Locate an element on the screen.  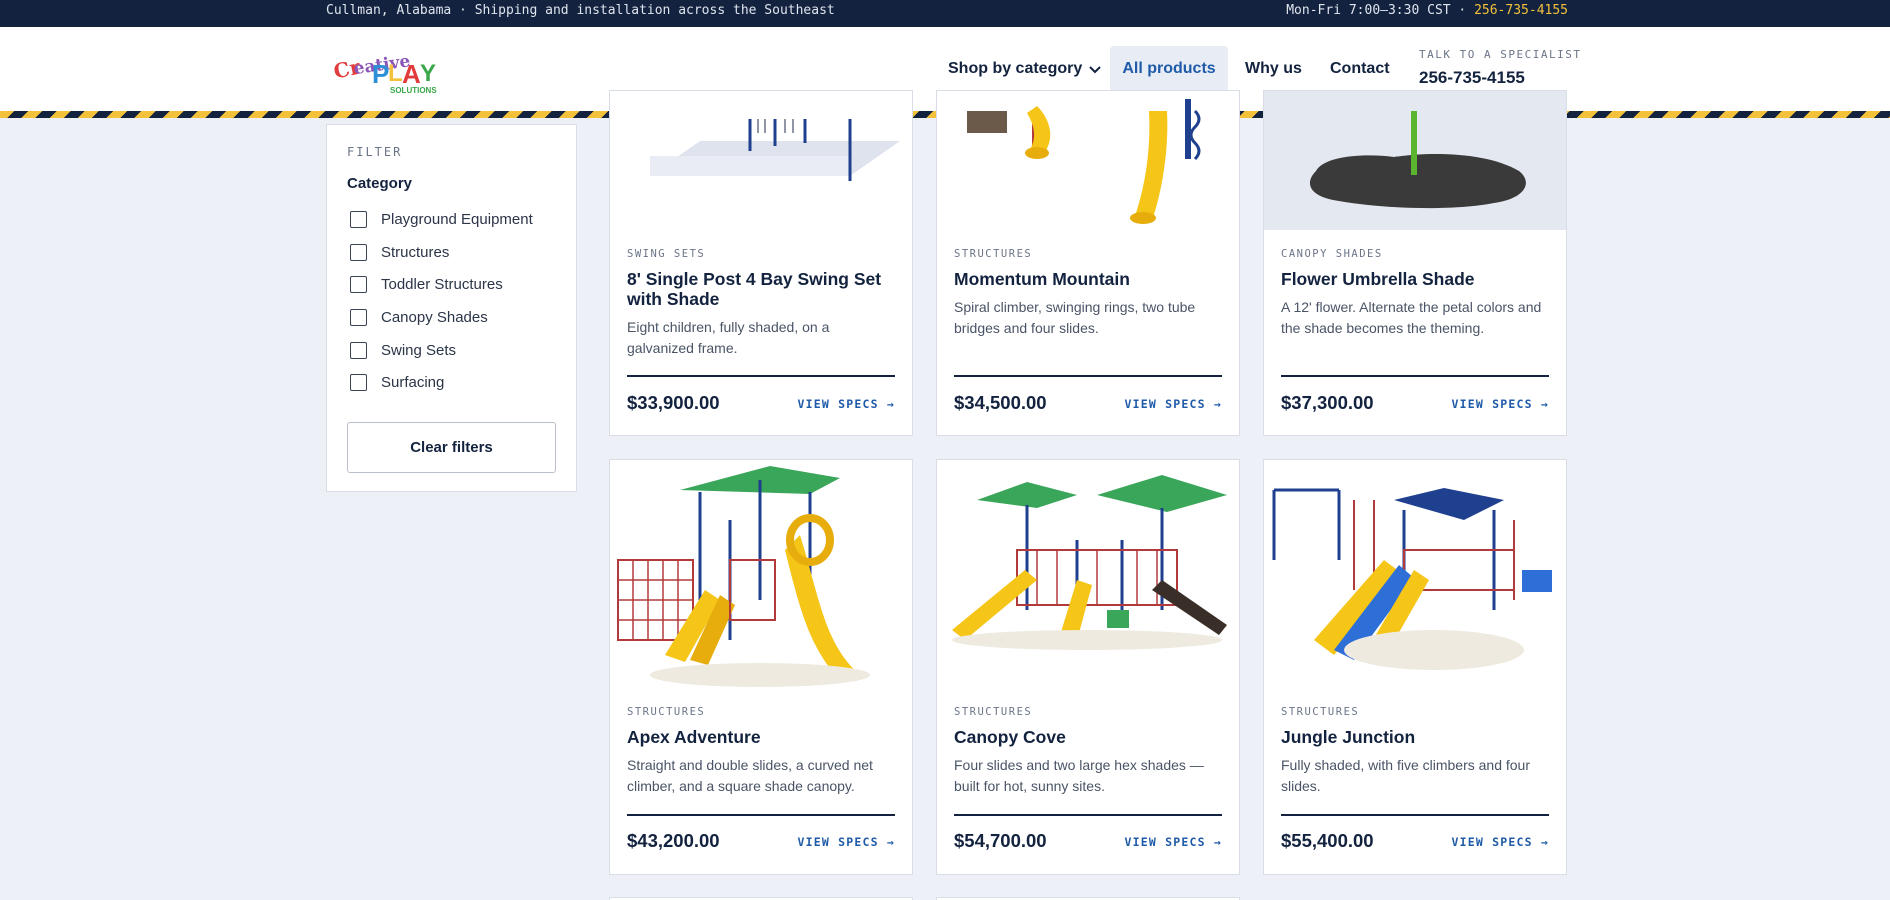
flower-umbrella-shade-image is located at coordinates (1415, 160).